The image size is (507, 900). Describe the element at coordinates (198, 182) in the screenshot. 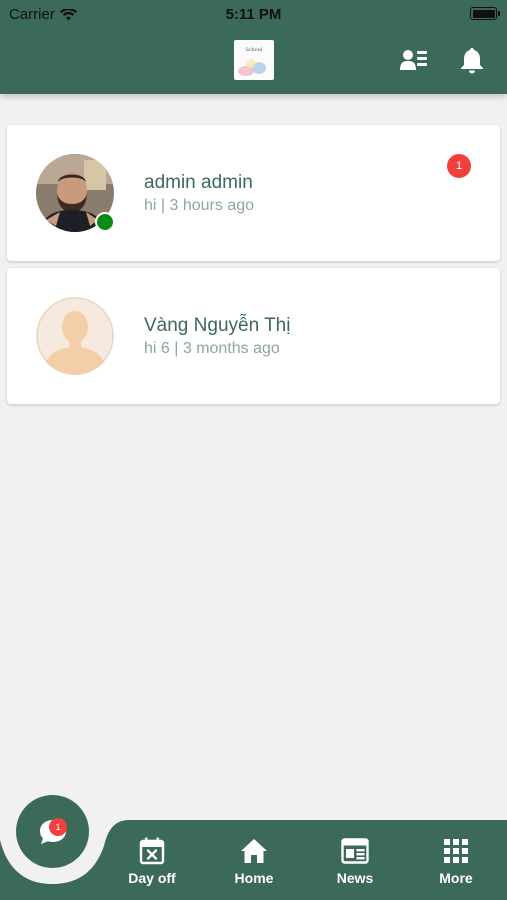

I see `contact-name: admin admin` at that location.